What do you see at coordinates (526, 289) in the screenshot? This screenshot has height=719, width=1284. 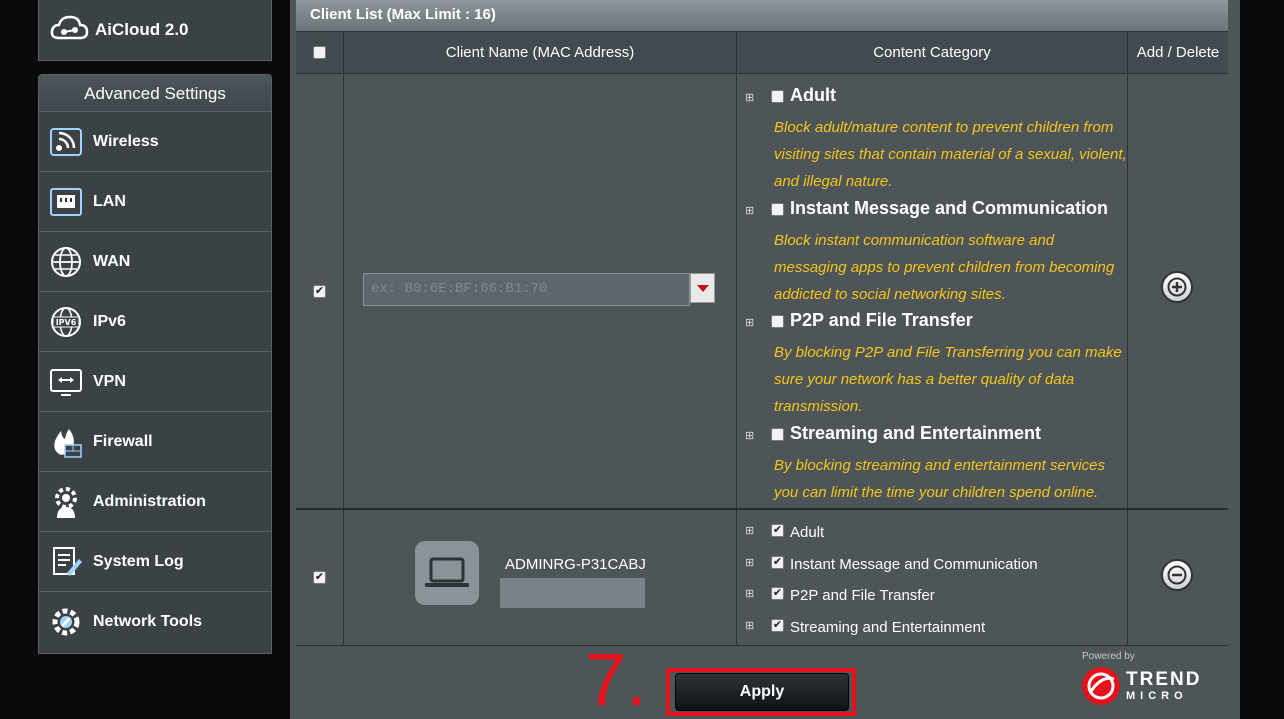 I see `mac-address-input: ex: B0:6E:BF:66:B1:70` at bounding box center [526, 289].